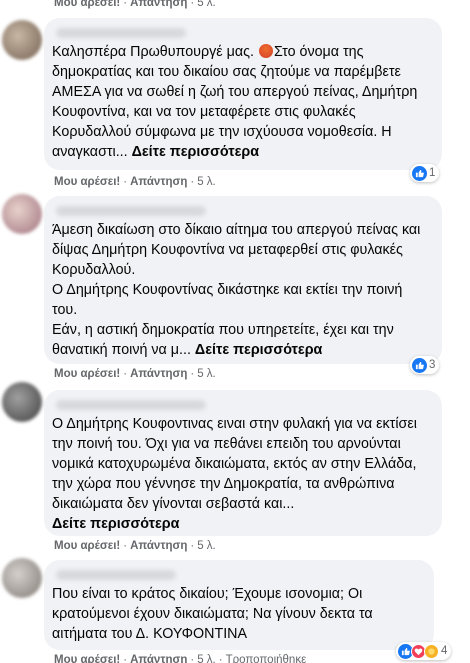 This screenshot has height=663, width=470. What do you see at coordinates (431, 651) in the screenshot?
I see `care-reaction-icon` at bounding box center [431, 651].